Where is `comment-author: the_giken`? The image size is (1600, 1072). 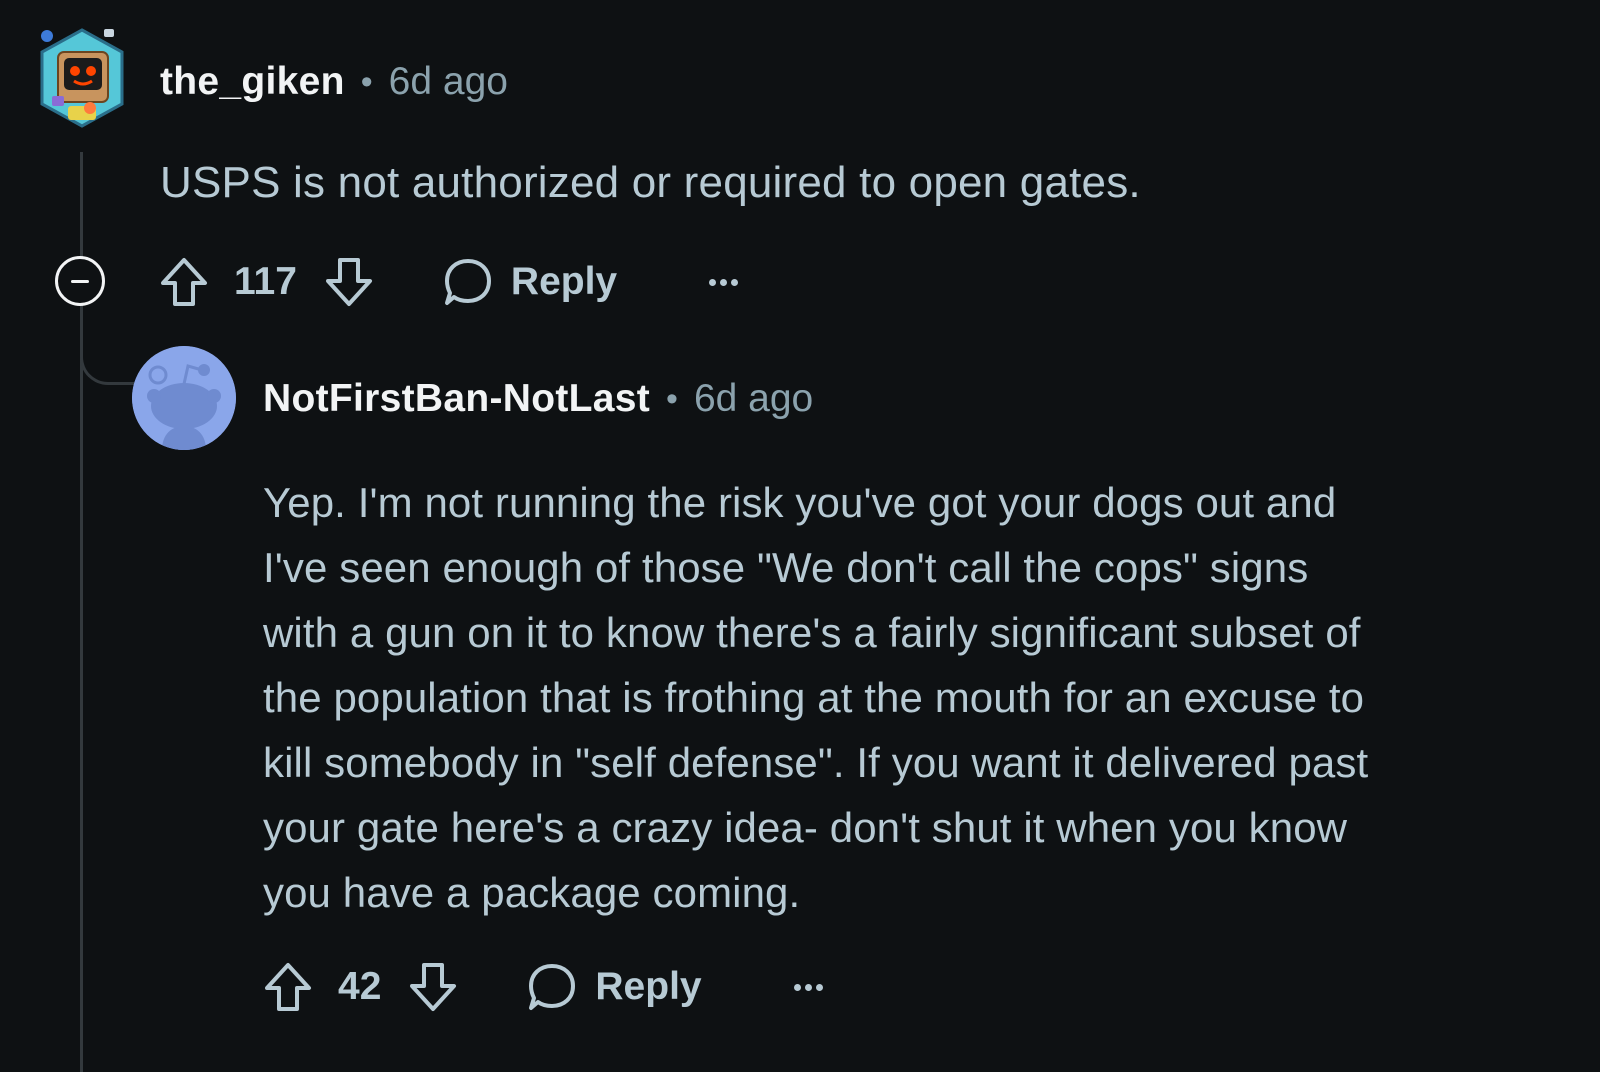 comment-author: the_giken is located at coordinates (252, 82).